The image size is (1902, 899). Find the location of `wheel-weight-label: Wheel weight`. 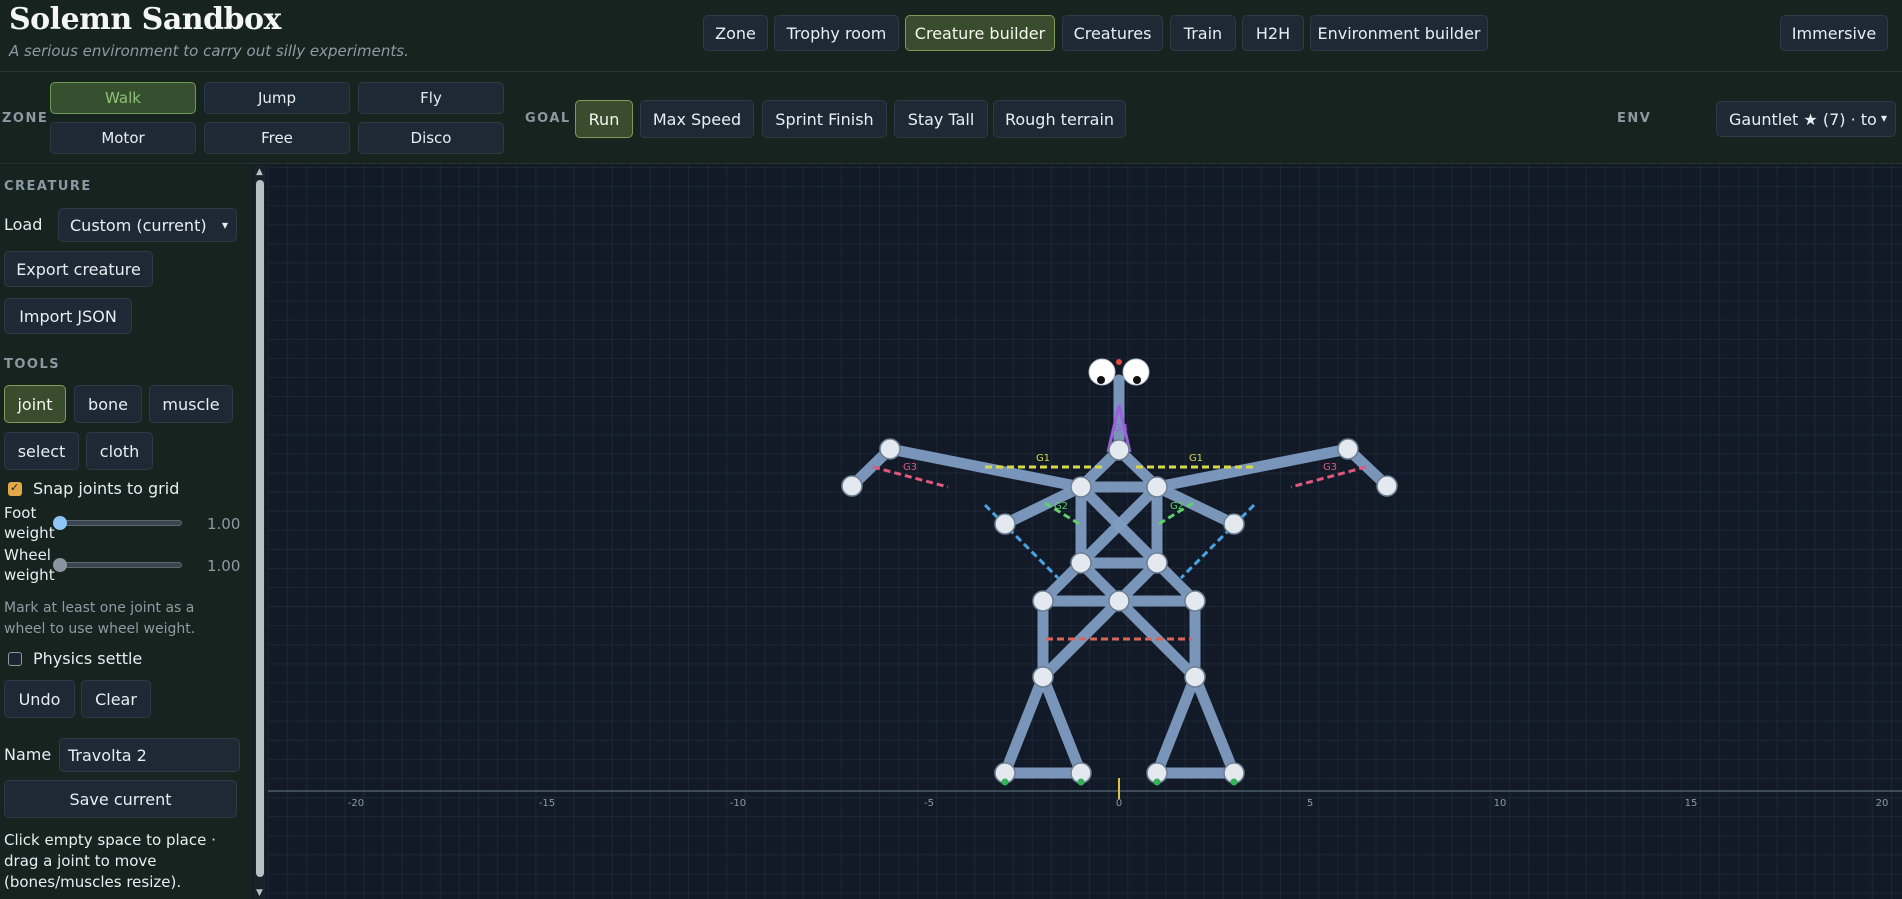

wheel-weight-label: Wheel weight is located at coordinates (29, 565).